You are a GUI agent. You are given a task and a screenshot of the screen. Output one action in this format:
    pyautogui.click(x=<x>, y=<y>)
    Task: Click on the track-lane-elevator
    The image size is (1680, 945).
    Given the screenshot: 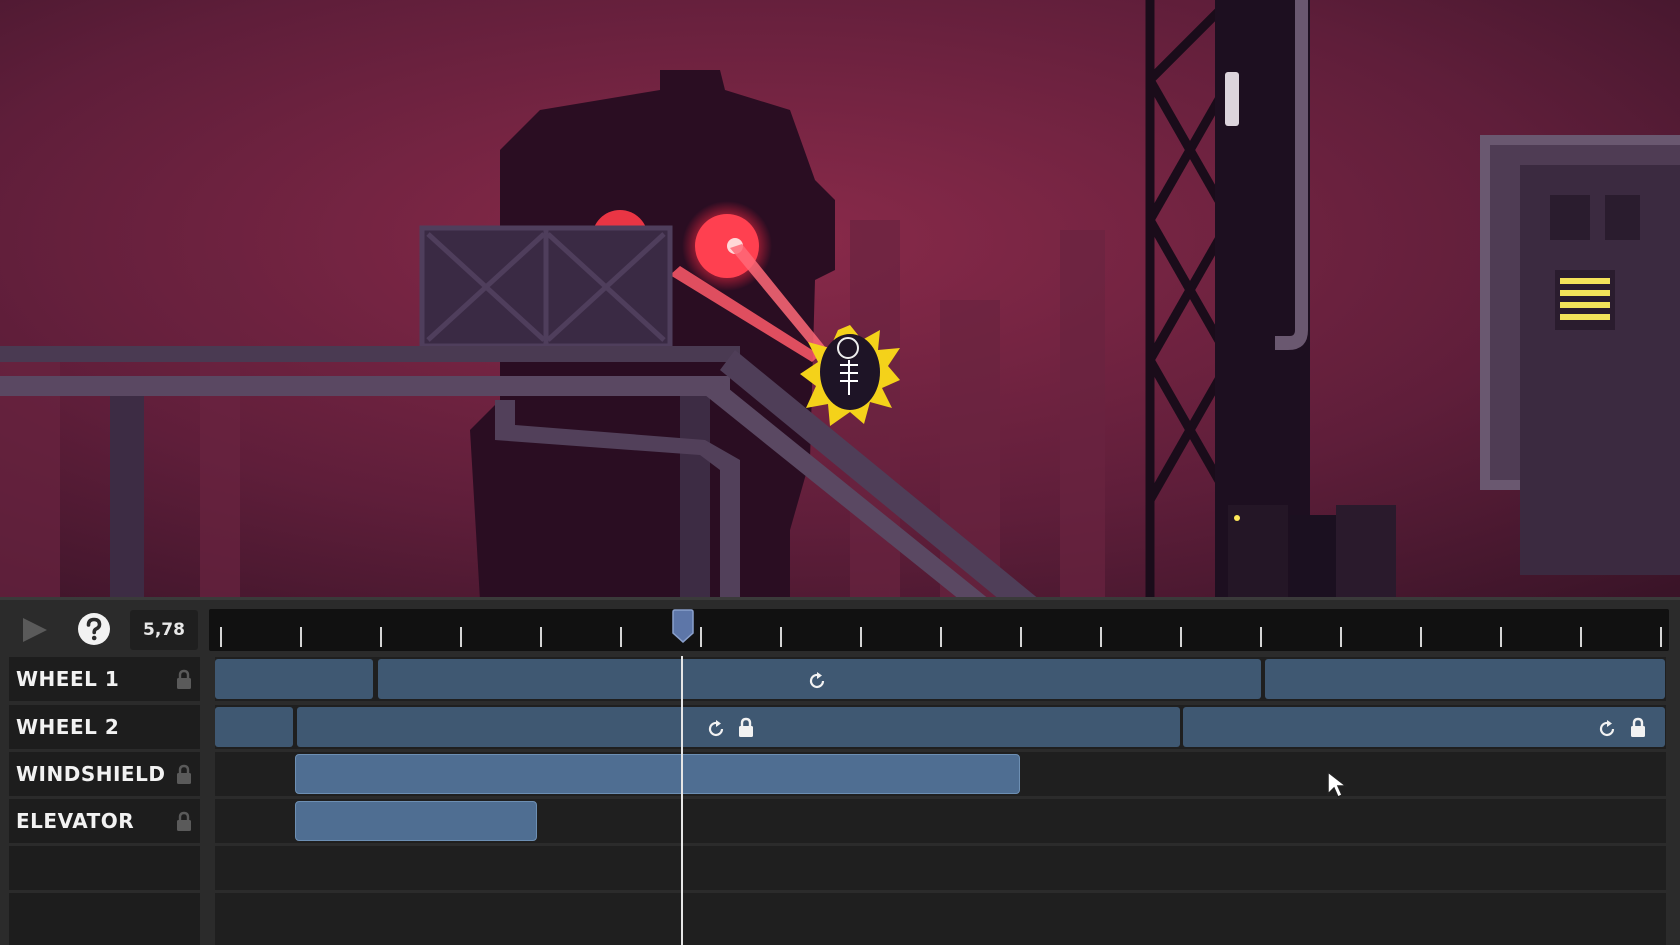 What is the action you would take?
    pyautogui.click(x=940, y=821)
    